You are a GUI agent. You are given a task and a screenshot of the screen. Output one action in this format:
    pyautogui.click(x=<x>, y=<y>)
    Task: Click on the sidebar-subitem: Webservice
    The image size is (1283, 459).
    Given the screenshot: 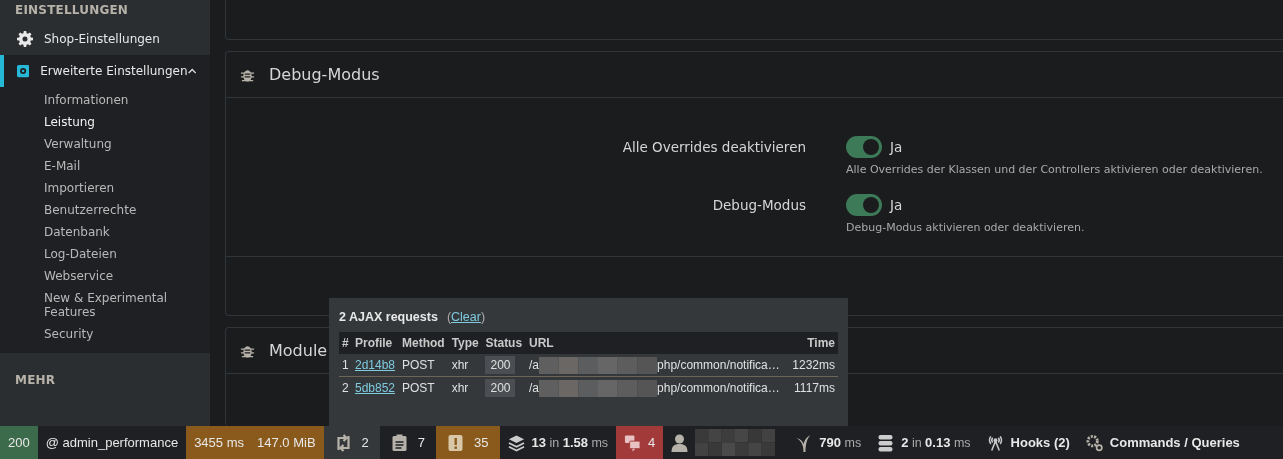 What is the action you would take?
    pyautogui.click(x=127, y=276)
    